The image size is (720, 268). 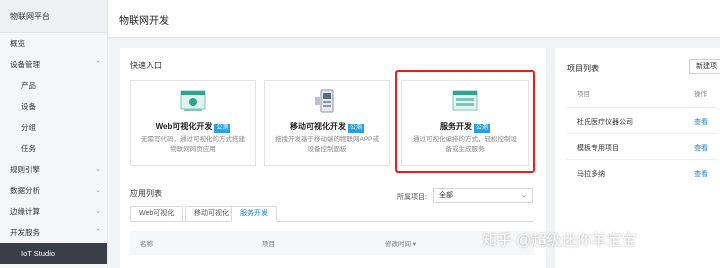 I want to click on tab-web-visual: Web可视化, so click(x=157, y=214).